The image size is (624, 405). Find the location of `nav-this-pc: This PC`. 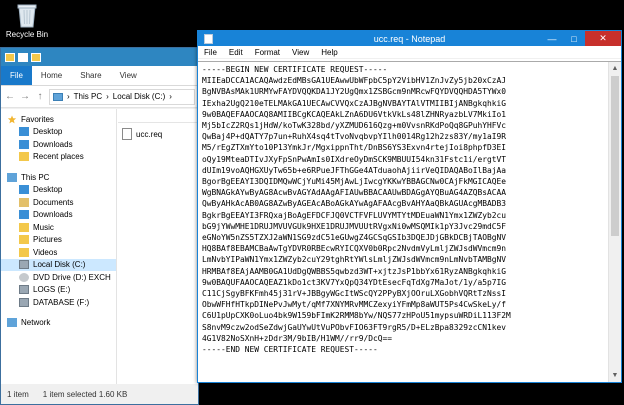

nav-this-pc: This PC is located at coordinates (58, 177).